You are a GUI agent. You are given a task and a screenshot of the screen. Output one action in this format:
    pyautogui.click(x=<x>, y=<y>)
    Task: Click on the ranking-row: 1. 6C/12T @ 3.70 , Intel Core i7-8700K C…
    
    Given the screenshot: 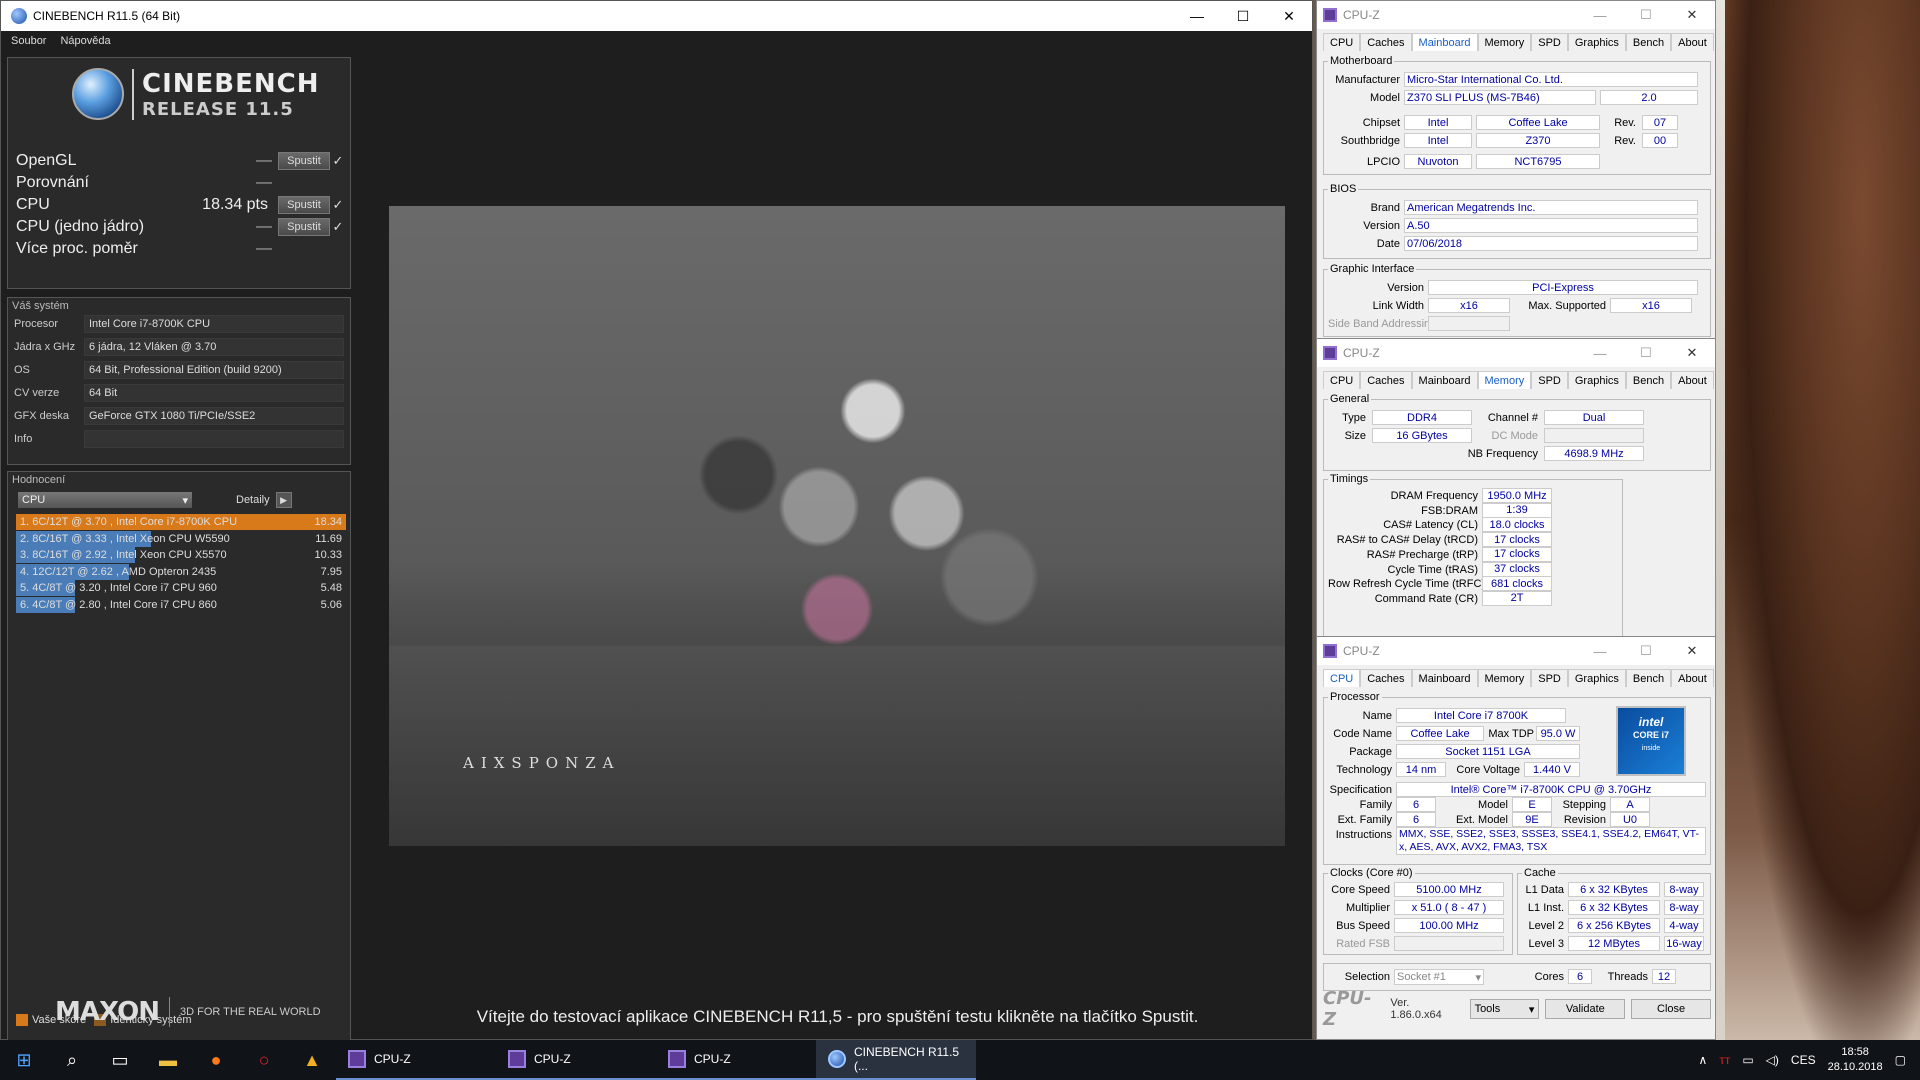 What is the action you would take?
    pyautogui.click(x=181, y=522)
    